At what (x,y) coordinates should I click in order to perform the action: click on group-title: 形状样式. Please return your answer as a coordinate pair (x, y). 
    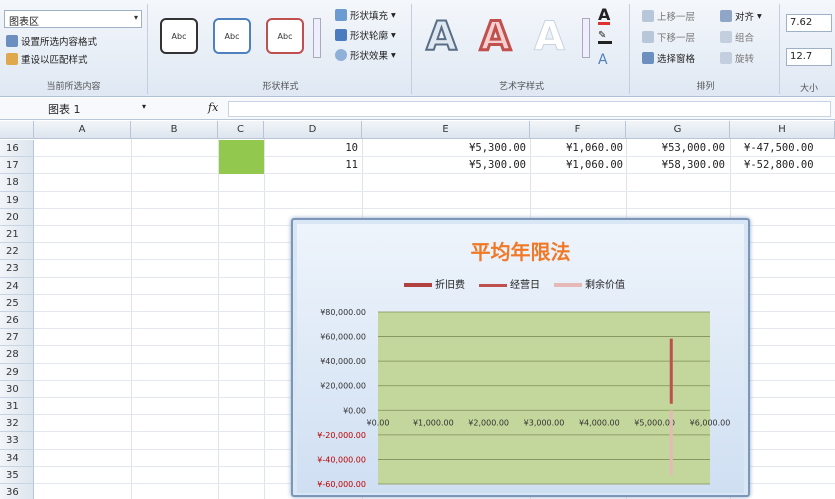
    Looking at the image, I should click on (280, 87).